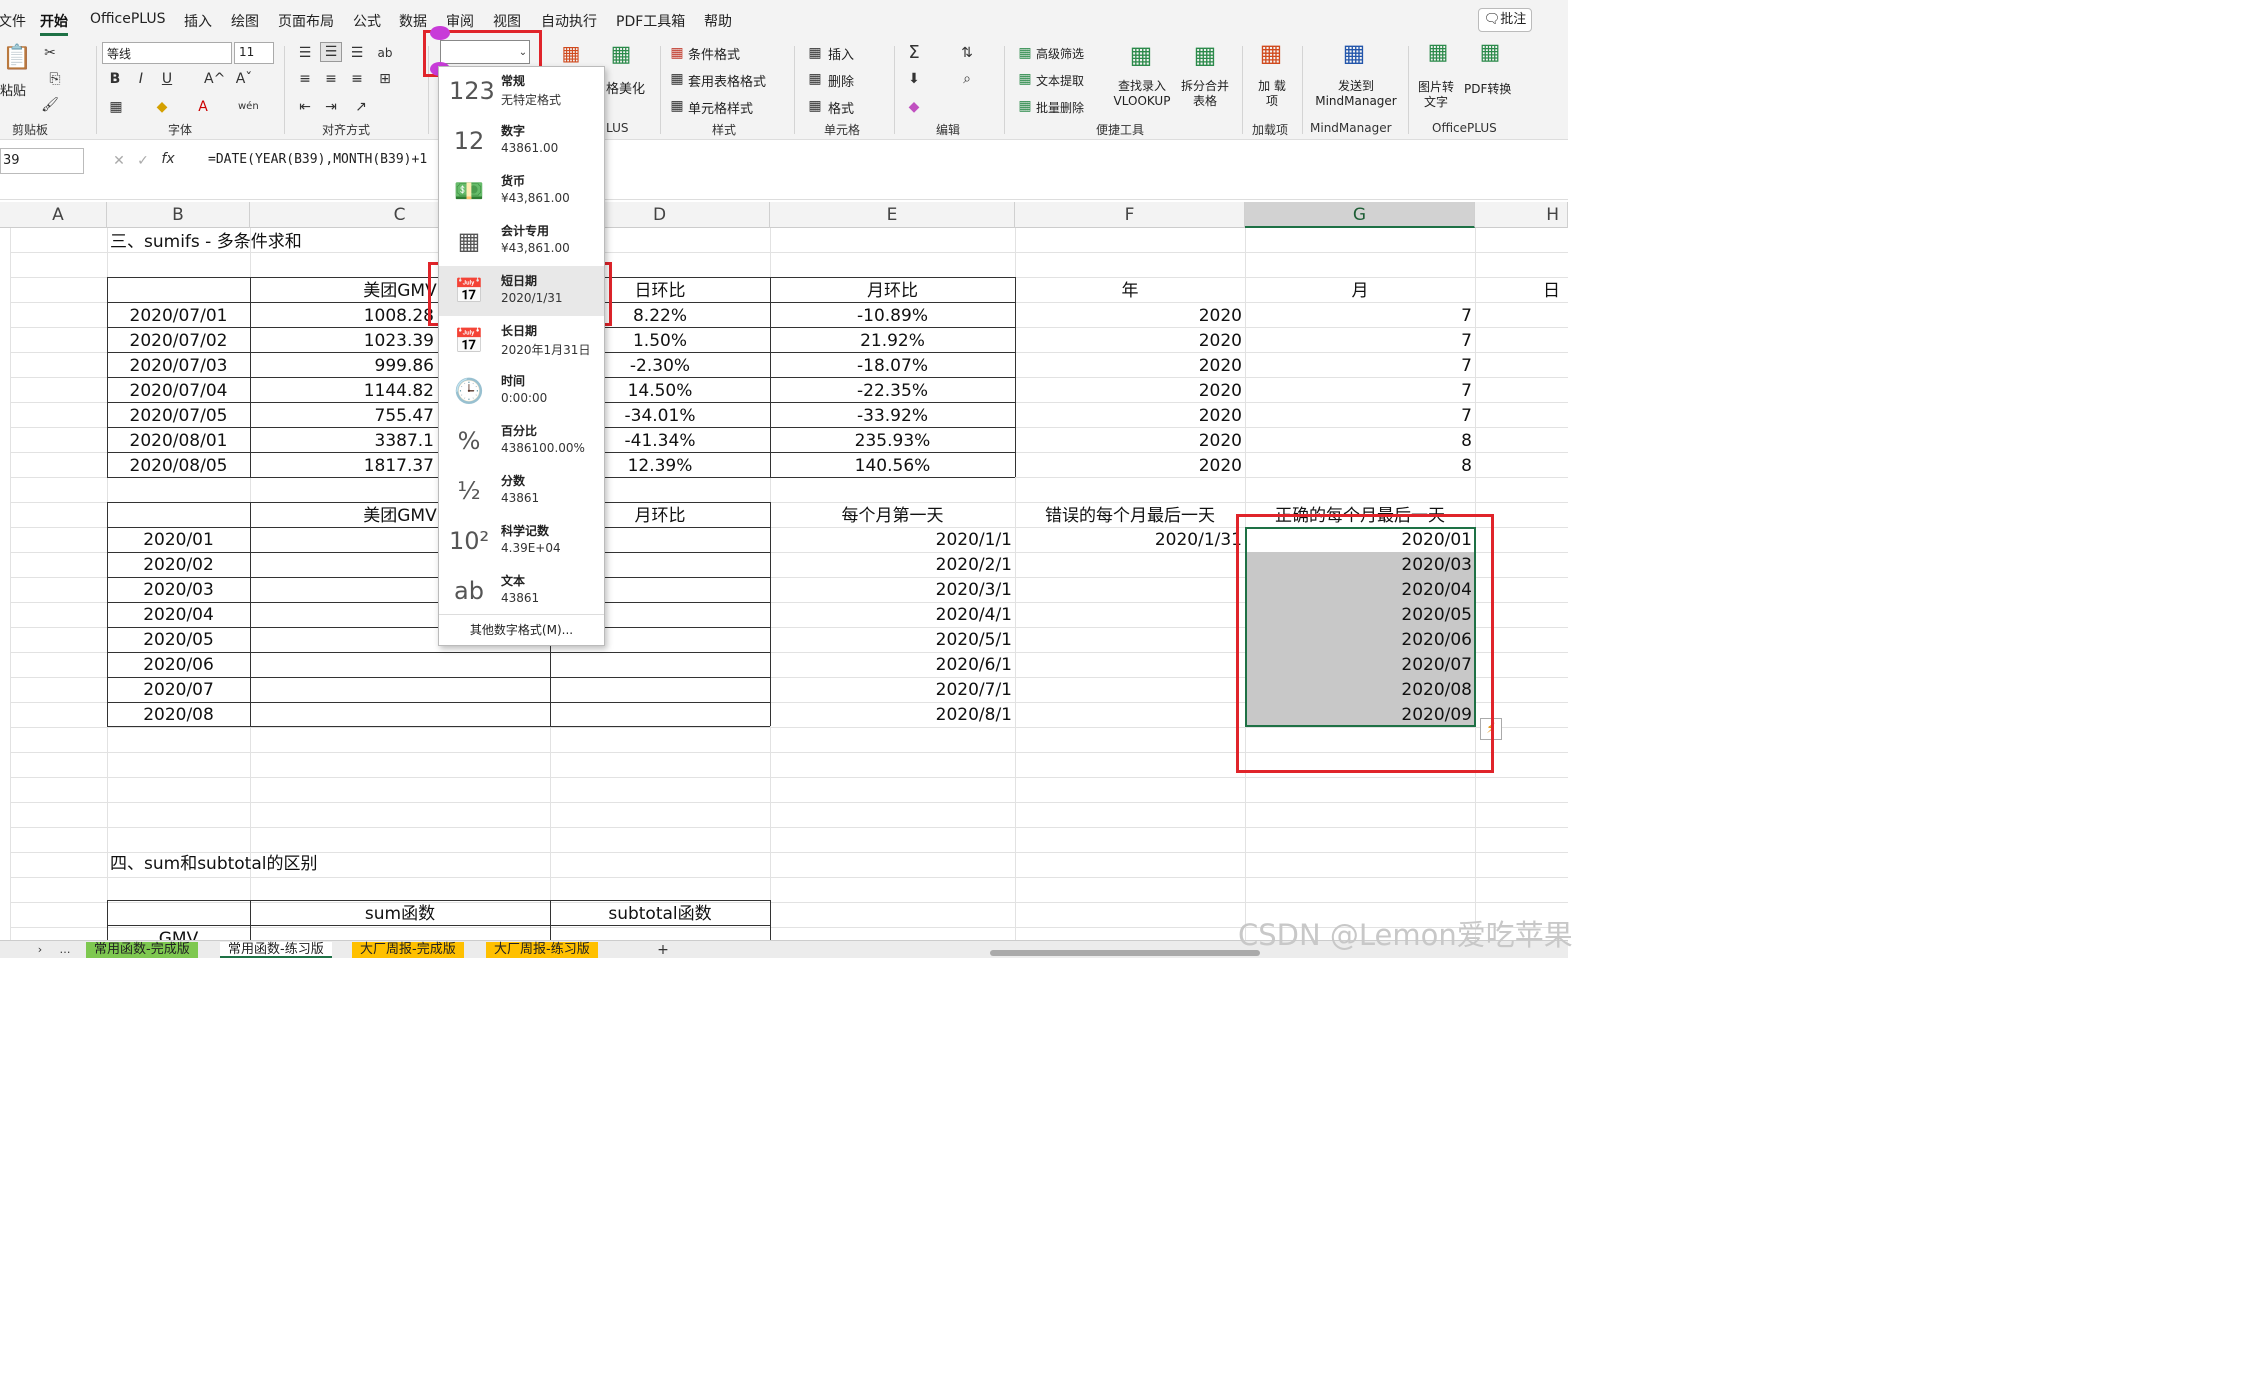 Image resolution: width=2268 pixels, height=1385 pixels. Describe the element at coordinates (331, 79) in the screenshot. I see `align-center-icon: ≡` at that location.